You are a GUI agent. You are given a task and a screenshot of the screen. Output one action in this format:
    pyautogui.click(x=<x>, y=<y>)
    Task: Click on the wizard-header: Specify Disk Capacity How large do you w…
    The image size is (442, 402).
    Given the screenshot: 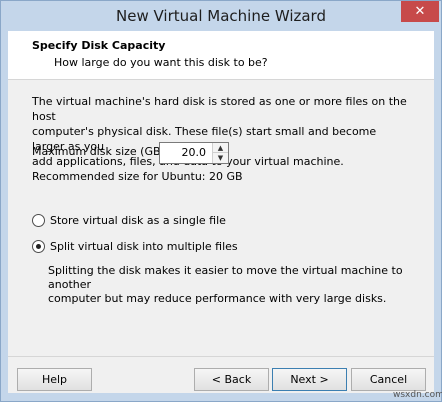 What is the action you would take?
    pyautogui.click(x=221, y=55)
    